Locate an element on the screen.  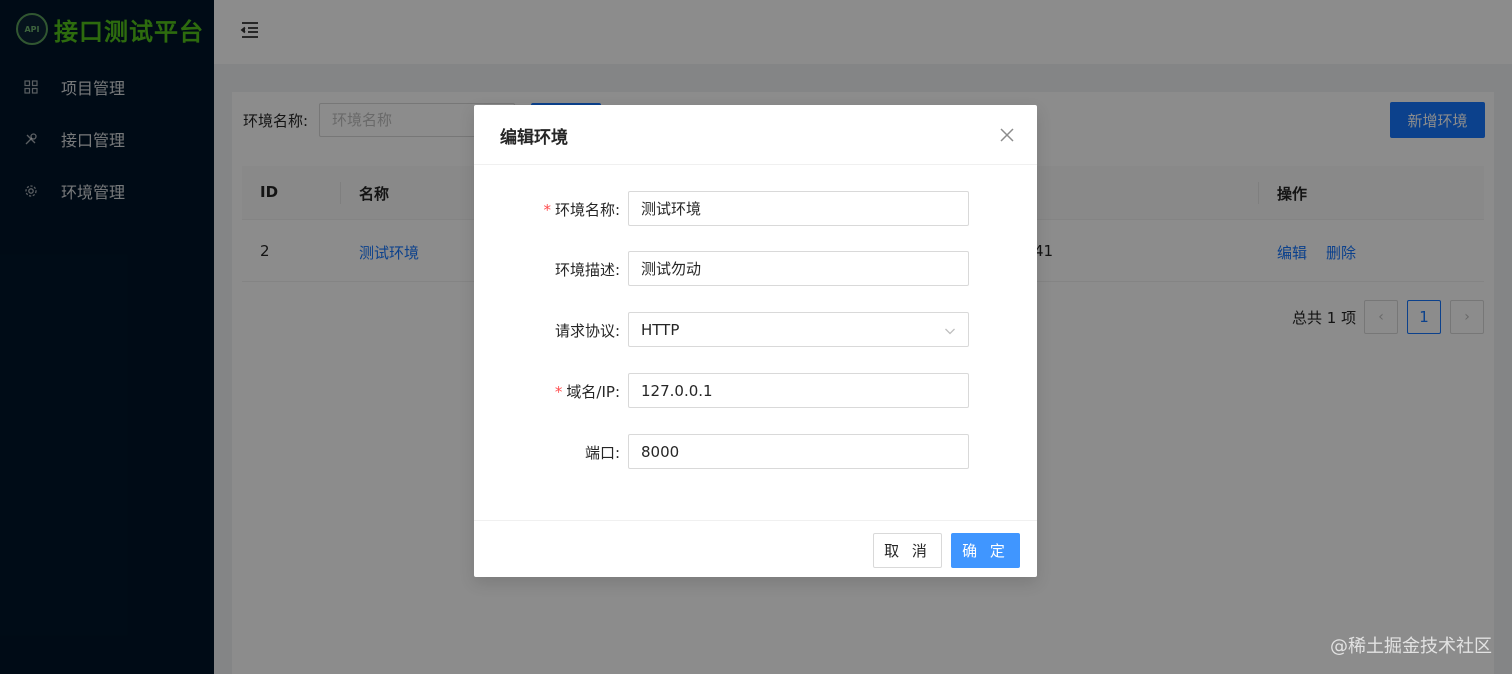
modal-header: 编辑环境 is located at coordinates (755, 135).